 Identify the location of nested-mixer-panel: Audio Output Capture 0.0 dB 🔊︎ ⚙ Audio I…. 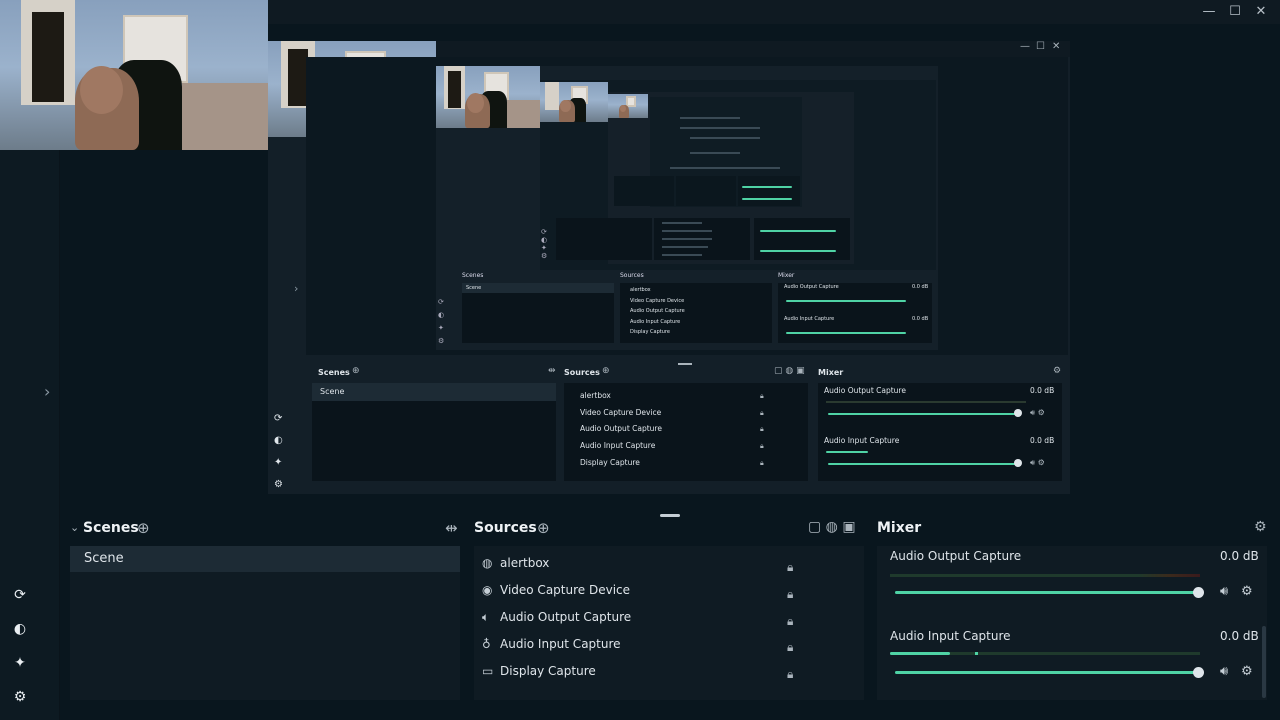
(940, 432).